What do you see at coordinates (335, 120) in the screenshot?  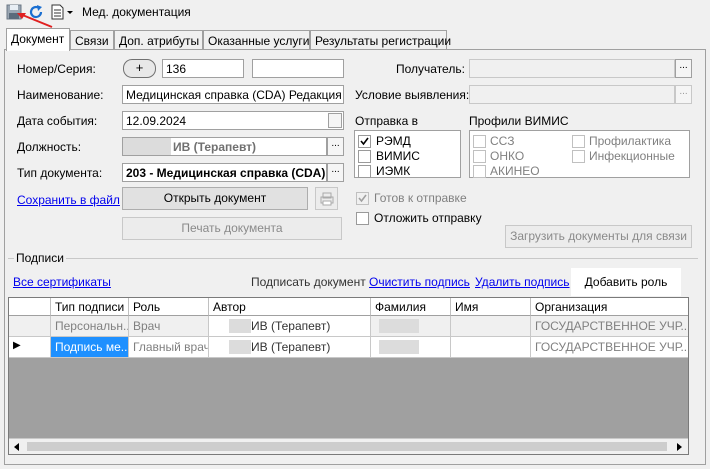 I see `calendar-button` at bounding box center [335, 120].